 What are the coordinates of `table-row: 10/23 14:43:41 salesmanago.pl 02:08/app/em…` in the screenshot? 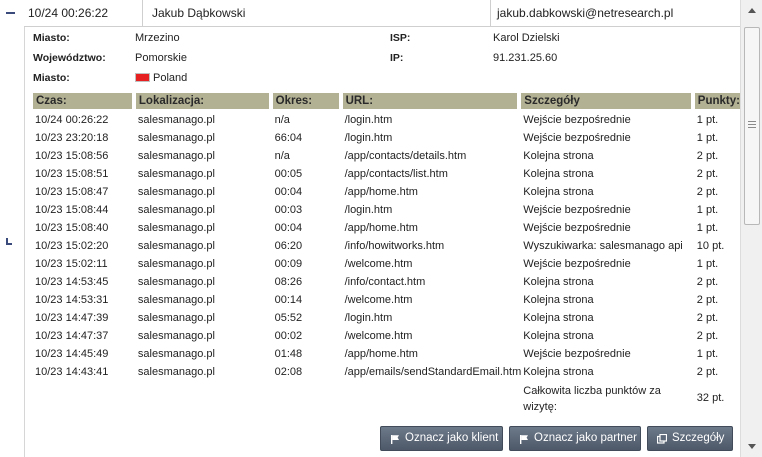 It's located at (386, 372).